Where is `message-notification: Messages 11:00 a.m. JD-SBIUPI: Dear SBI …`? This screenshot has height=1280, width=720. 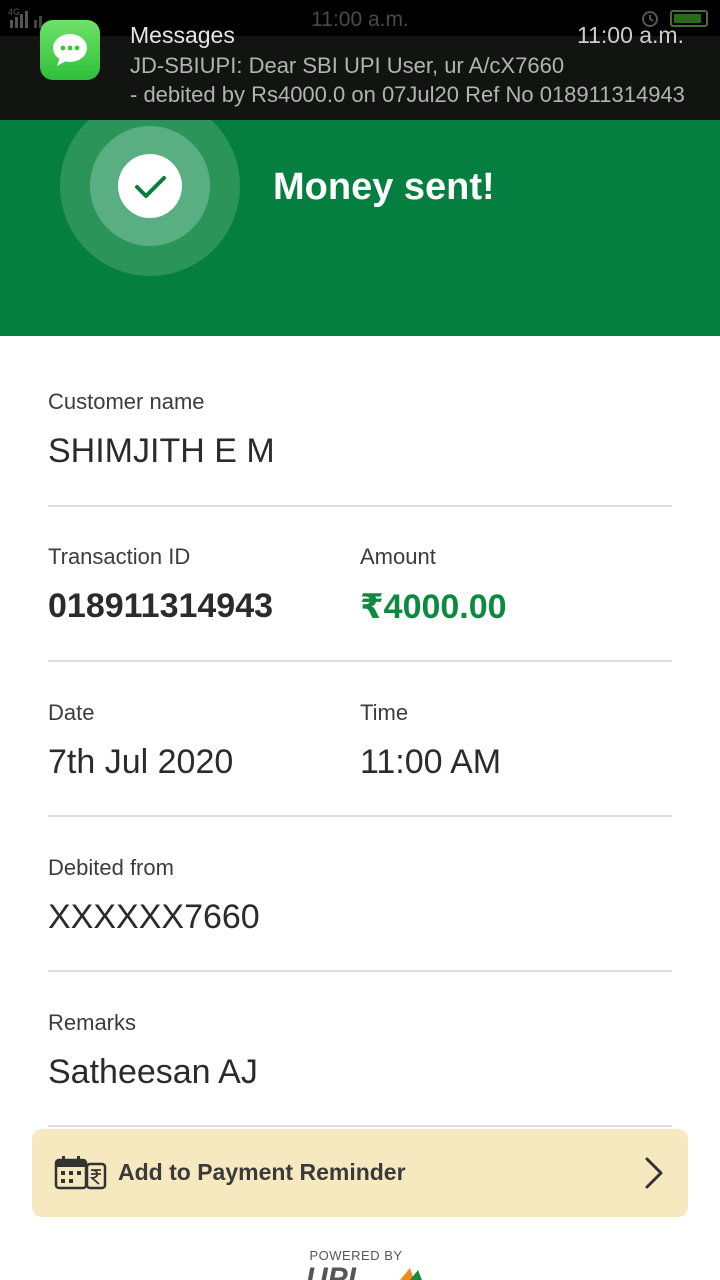 message-notification: Messages 11:00 a.m. JD-SBIUPI: Dear SBI … is located at coordinates (360, 70).